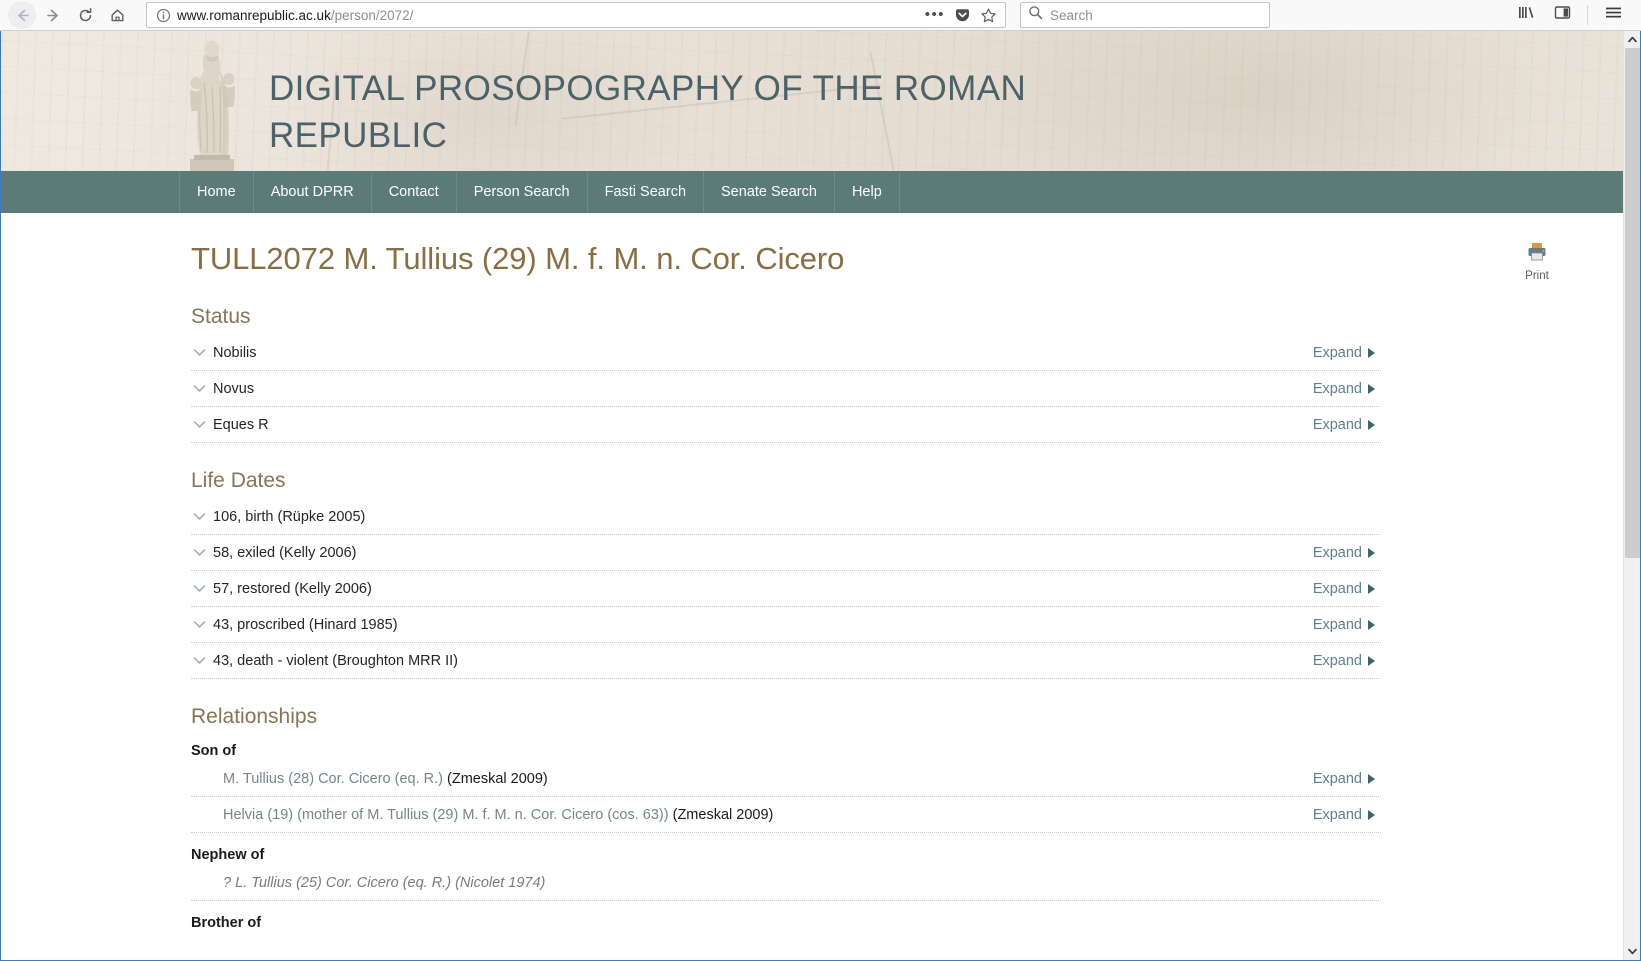 The image size is (1641, 961). I want to click on star-icon, so click(988, 15).